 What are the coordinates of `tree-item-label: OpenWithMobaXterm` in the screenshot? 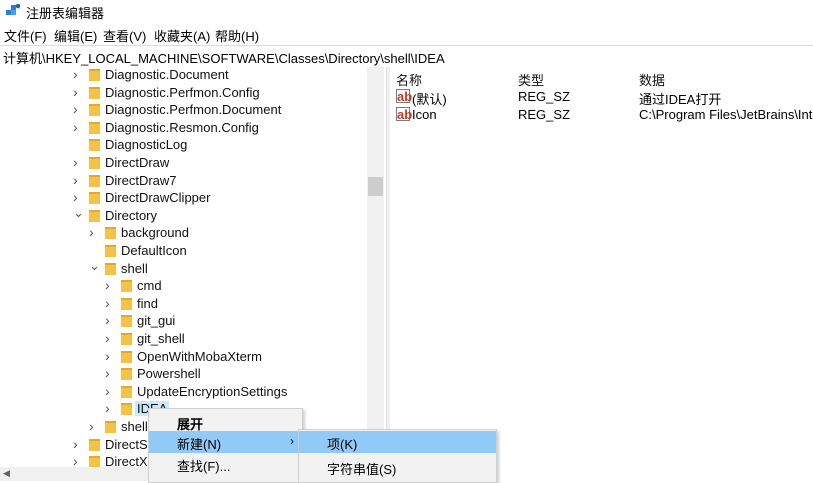 It's located at (199, 356).